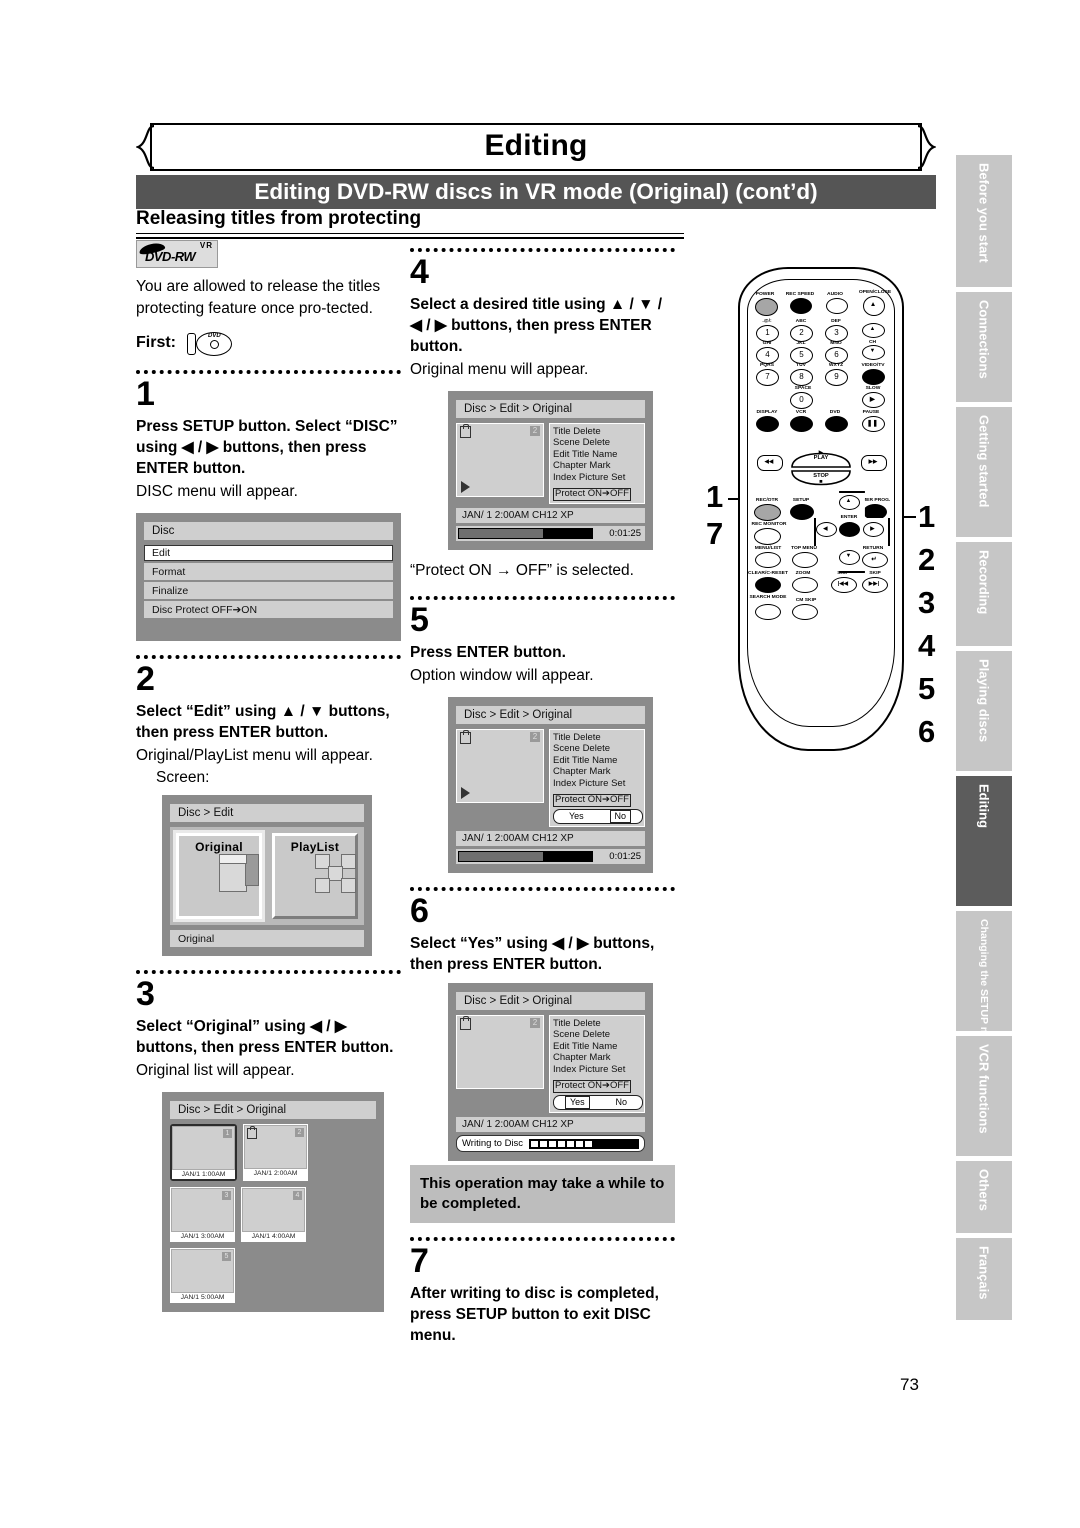 The width and height of the screenshot is (1080, 1528). I want to click on thumbnail-number: 4, so click(297, 1195).